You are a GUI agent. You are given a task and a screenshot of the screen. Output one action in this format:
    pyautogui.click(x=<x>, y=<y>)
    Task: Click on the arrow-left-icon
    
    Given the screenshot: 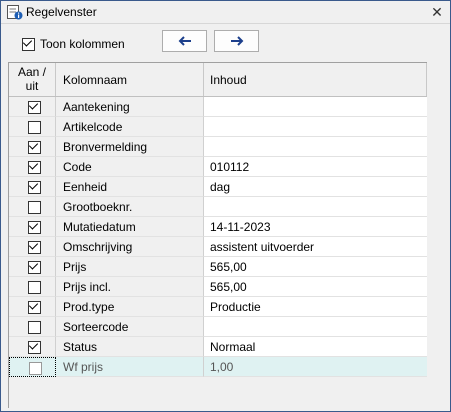 What is the action you would take?
    pyautogui.click(x=184, y=41)
    